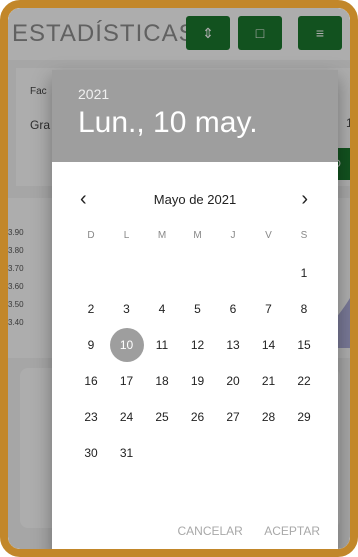 Image resolution: width=358 pixels, height=557 pixels. Describe the element at coordinates (269, 309) in the screenshot. I see `calendar-day: 7` at that location.